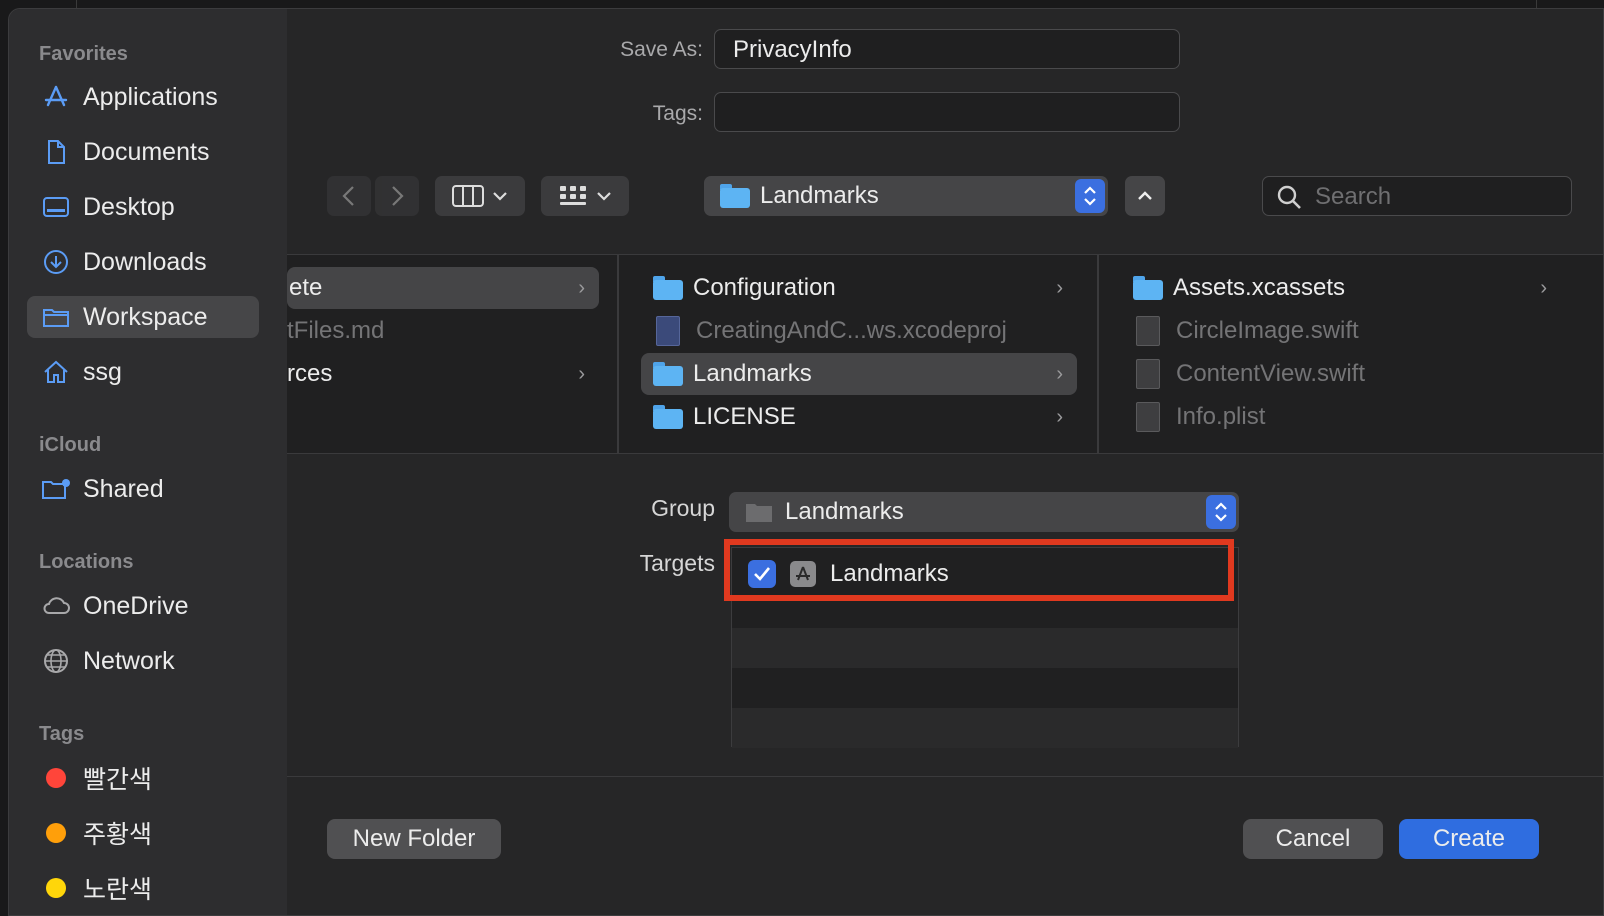 The width and height of the screenshot is (1604, 916). Describe the element at coordinates (56, 778) in the screenshot. I see `red-tag-icon` at that location.